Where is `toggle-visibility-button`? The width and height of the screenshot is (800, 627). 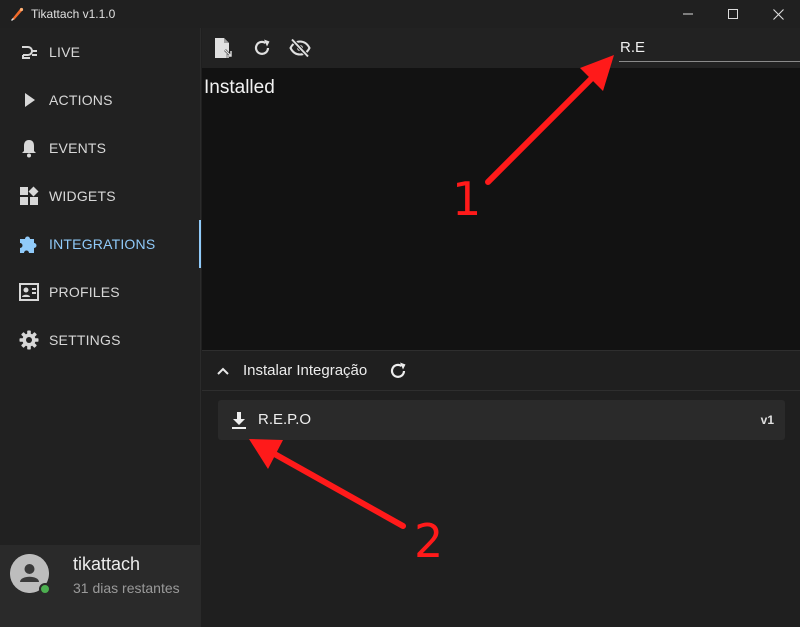 toggle-visibility-button is located at coordinates (300, 48).